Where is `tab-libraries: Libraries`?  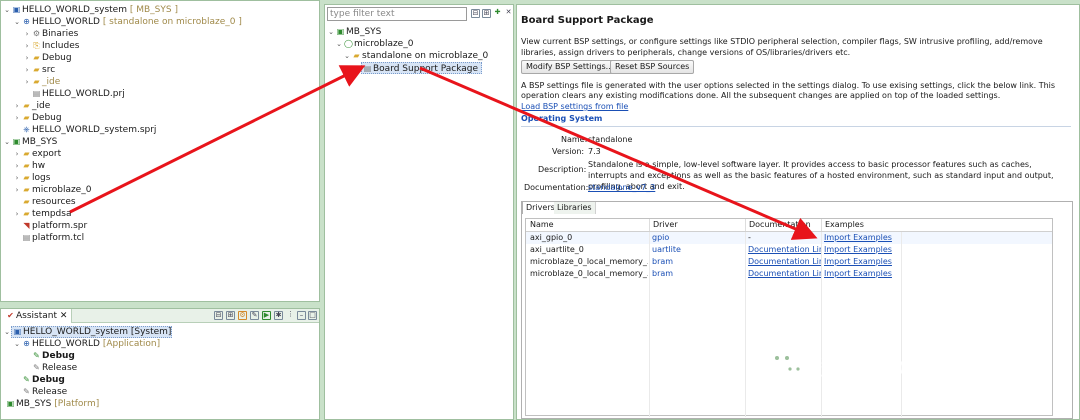
tab-libraries: Libraries is located at coordinates (575, 208).